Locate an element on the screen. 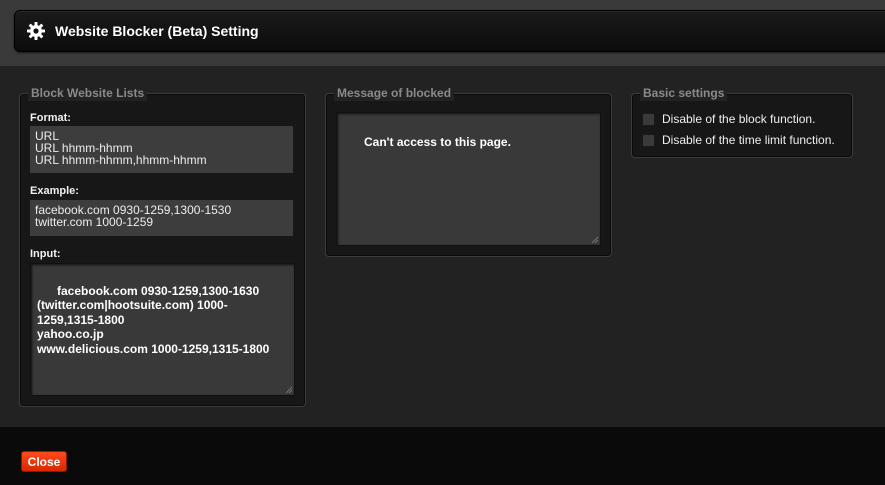 This screenshot has height=485, width=885. disable-time-limit-checkbox is located at coordinates (648, 140).